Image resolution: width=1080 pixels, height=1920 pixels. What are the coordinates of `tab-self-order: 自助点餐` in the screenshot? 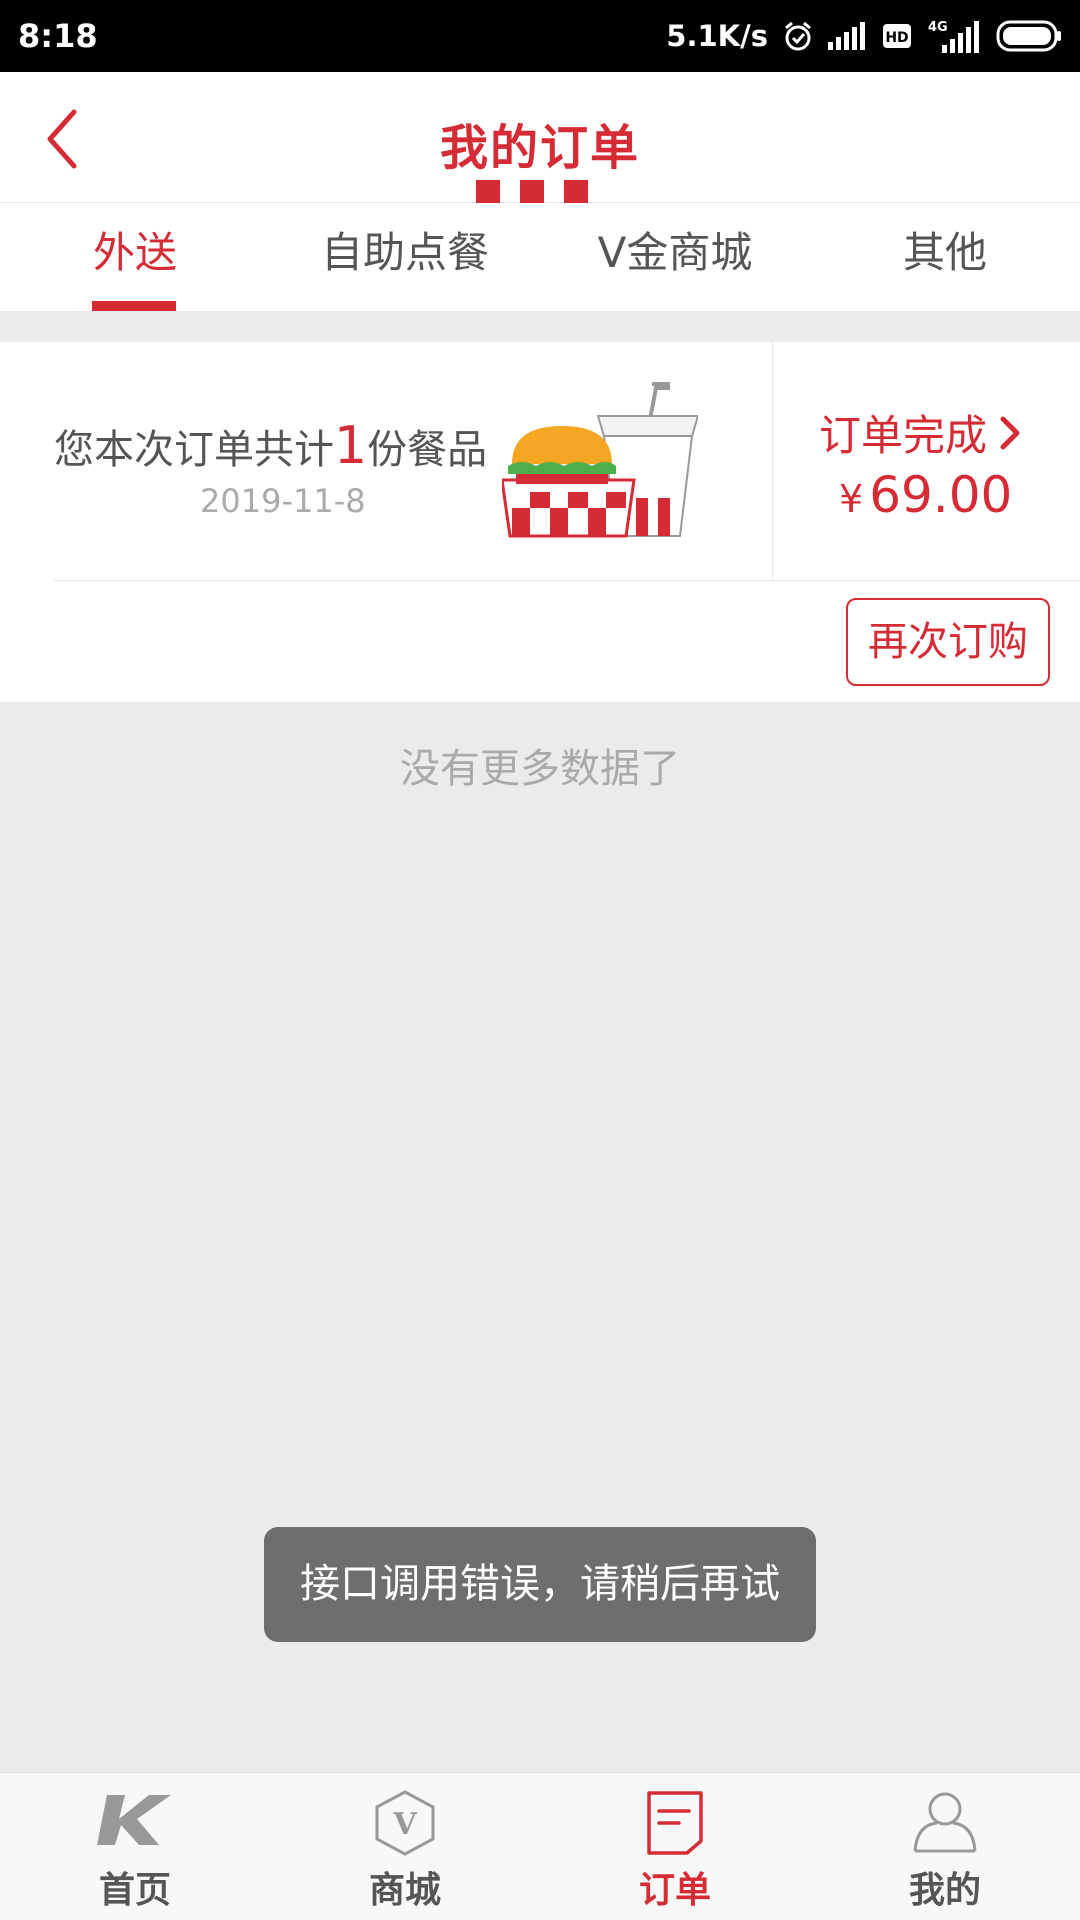 It's located at (405, 257).